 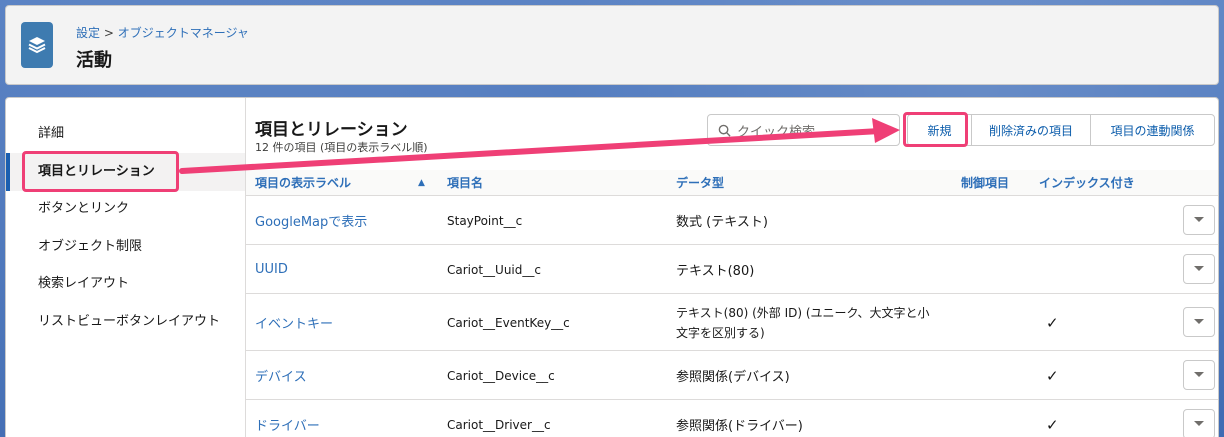 I want to click on page-title: 活動, so click(x=94, y=60).